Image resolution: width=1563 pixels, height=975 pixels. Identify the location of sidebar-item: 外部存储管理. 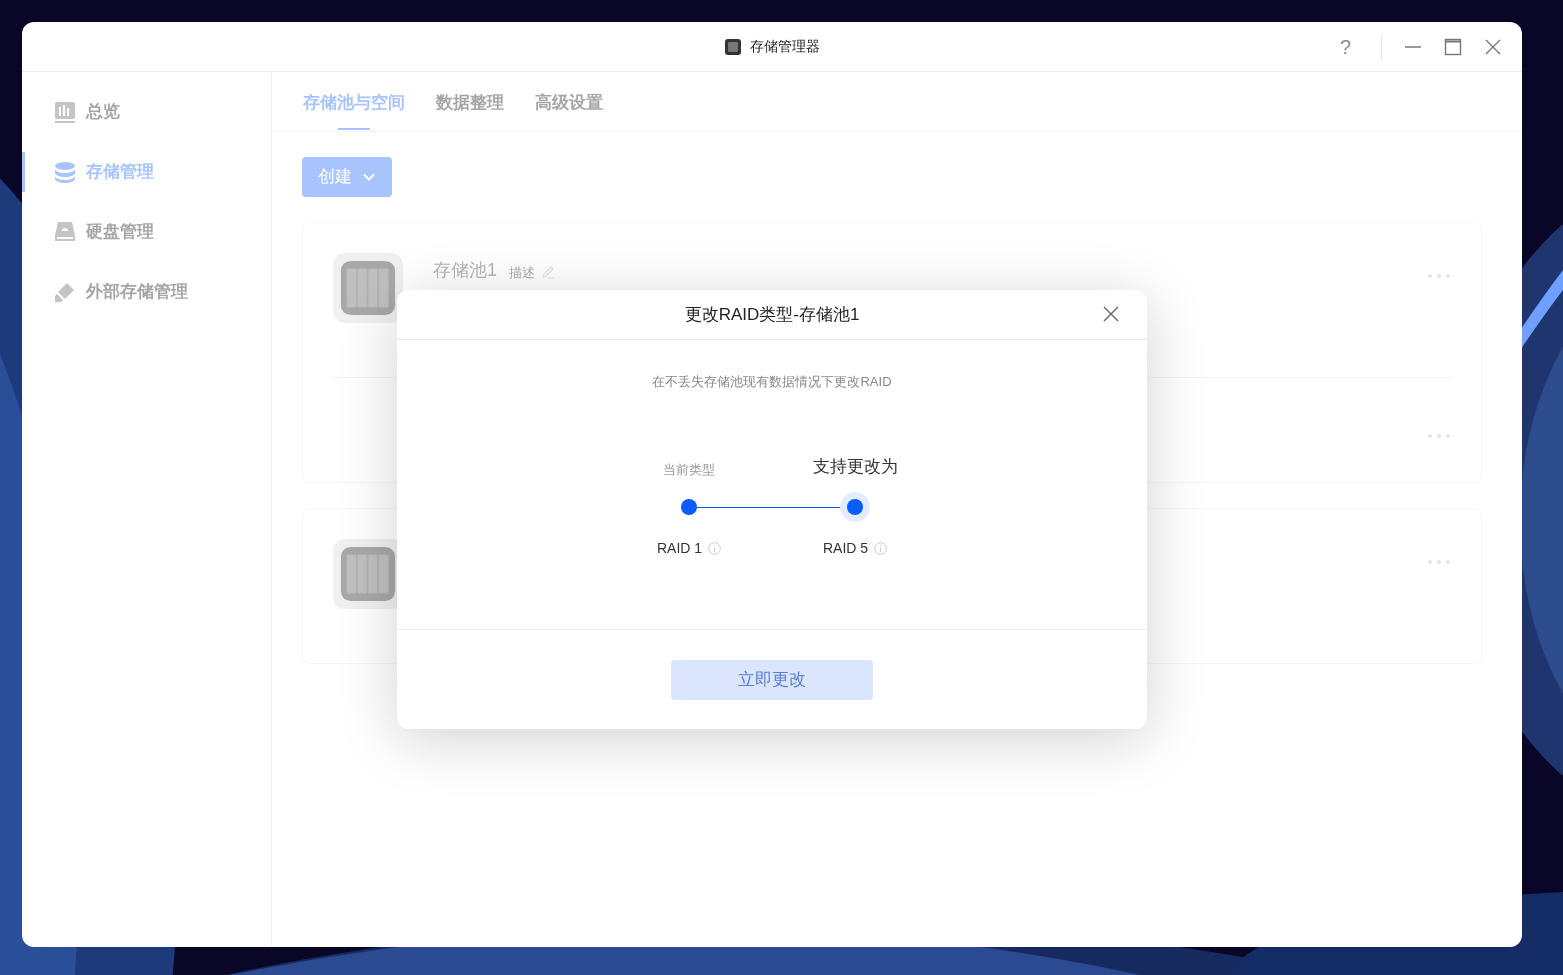
(146, 292).